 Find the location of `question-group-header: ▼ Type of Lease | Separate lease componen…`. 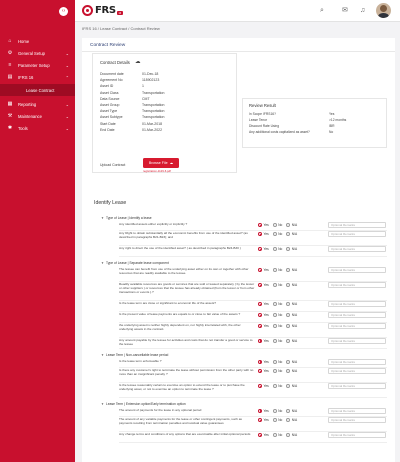

question-group-header: ▼ Type of Lease | Separate lease componen… is located at coordinates (135, 263).